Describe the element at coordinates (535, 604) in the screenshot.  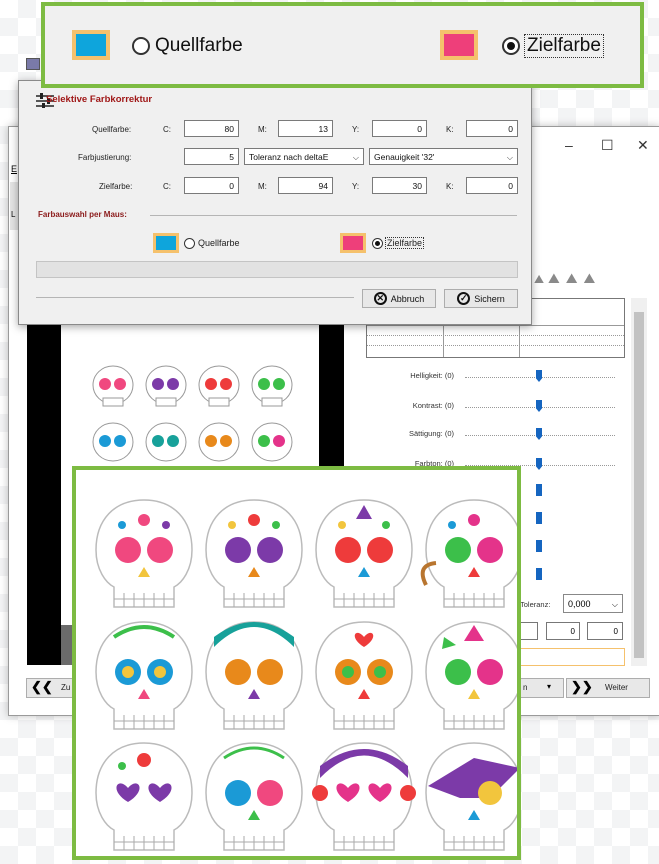
I see `tolerance-label: Toleranz:` at that location.